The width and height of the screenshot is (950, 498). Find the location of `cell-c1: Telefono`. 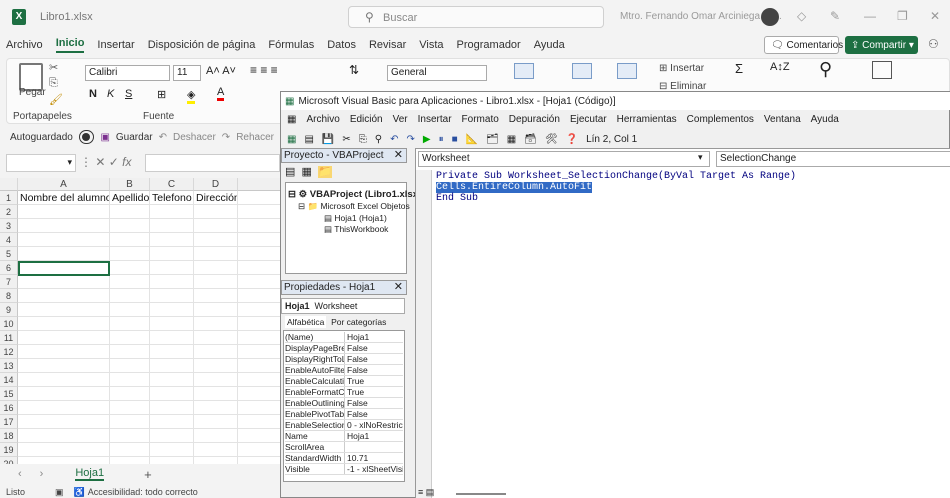

cell-c1: Telefono is located at coordinates (172, 198).